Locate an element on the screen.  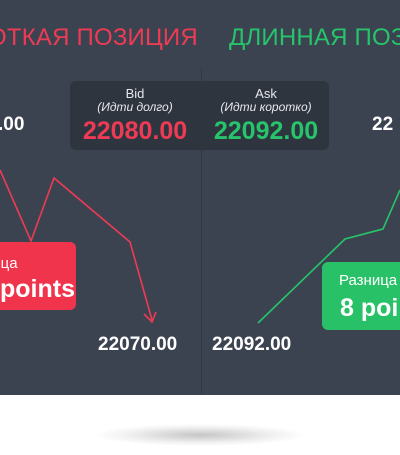
long-entry-price: 22092.00 is located at coordinates (252, 344).